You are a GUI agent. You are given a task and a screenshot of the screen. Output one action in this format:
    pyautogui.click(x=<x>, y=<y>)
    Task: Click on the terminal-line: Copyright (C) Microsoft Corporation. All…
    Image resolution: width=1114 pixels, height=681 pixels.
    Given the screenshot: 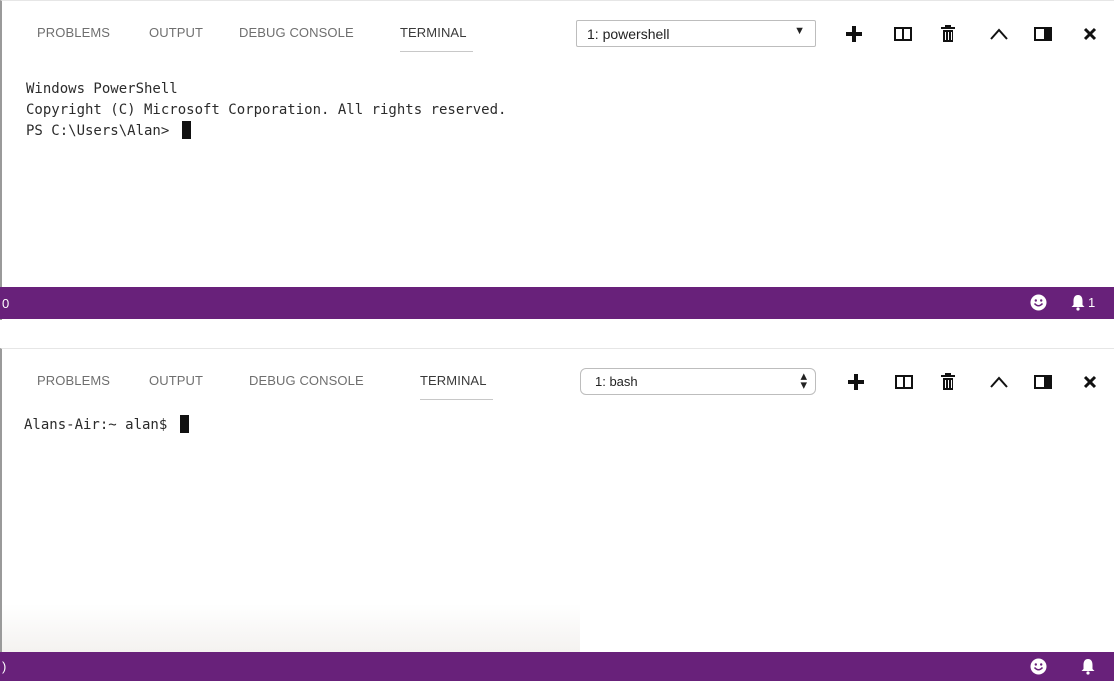 What is the action you would take?
    pyautogui.click(x=266, y=110)
    